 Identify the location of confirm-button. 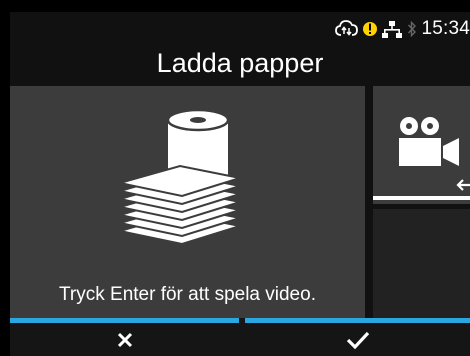
(357, 337).